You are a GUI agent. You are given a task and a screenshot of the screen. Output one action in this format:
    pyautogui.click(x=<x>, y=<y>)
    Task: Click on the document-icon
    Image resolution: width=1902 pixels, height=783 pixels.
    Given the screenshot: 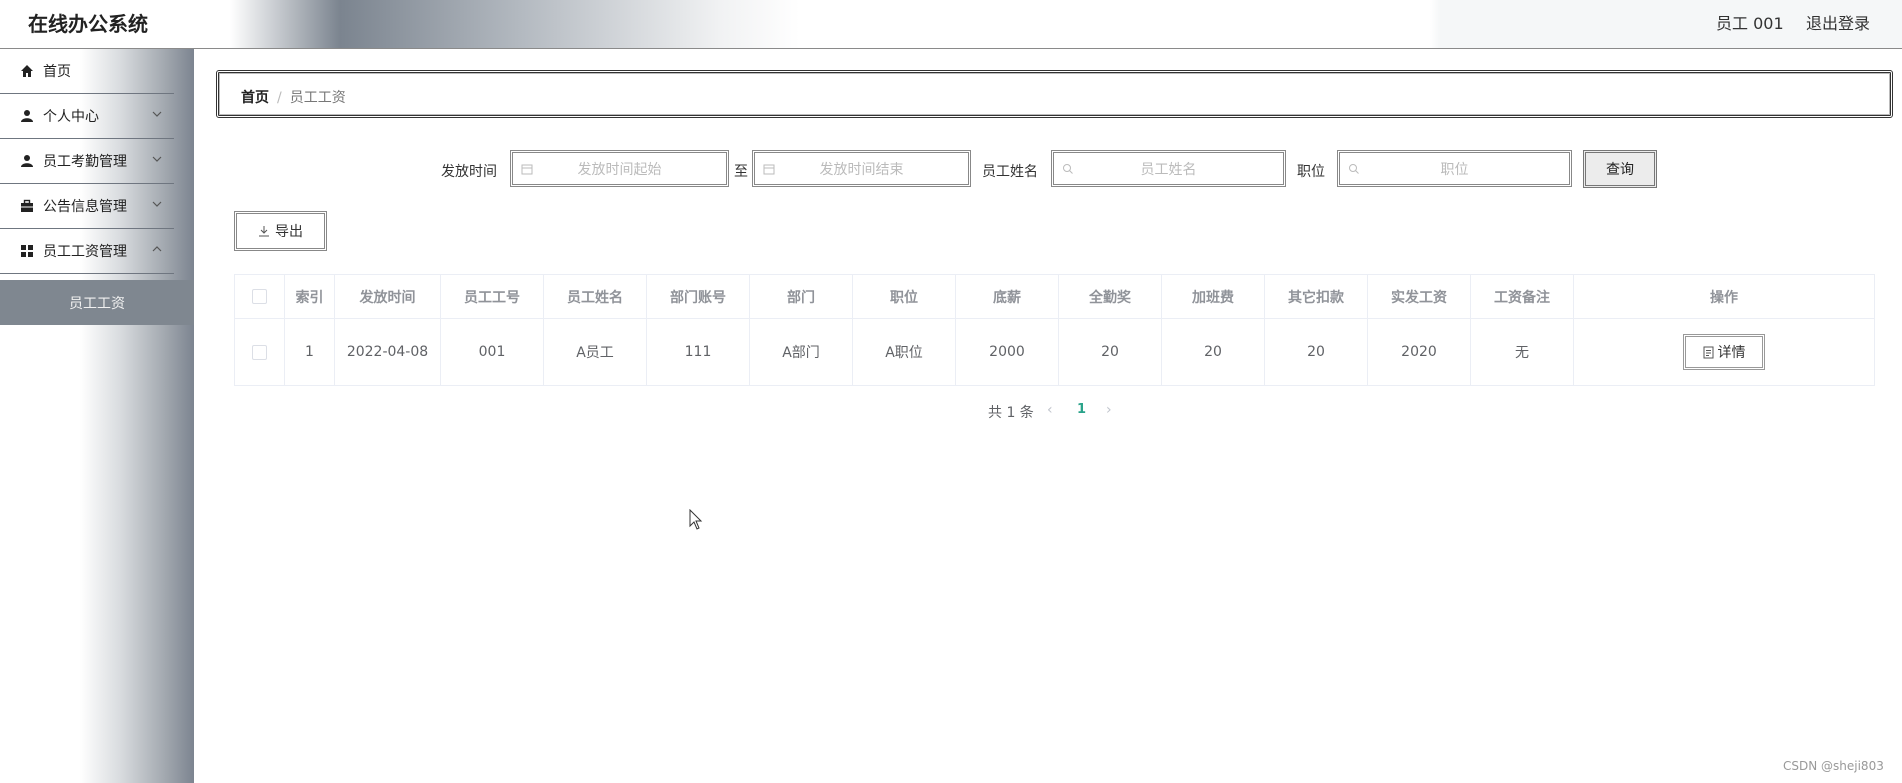 What is the action you would take?
    pyautogui.click(x=1708, y=352)
    